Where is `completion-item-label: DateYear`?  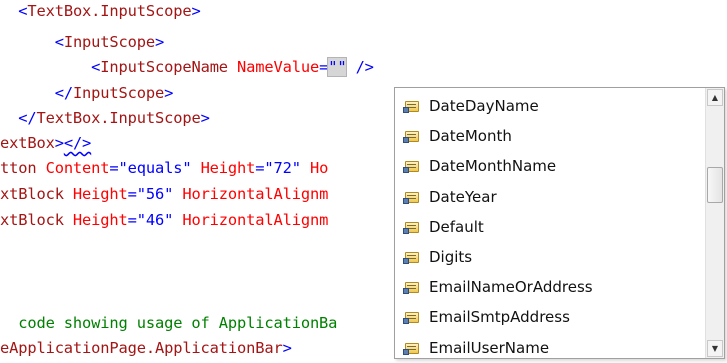 completion-item-label: DateYear is located at coordinates (463, 196).